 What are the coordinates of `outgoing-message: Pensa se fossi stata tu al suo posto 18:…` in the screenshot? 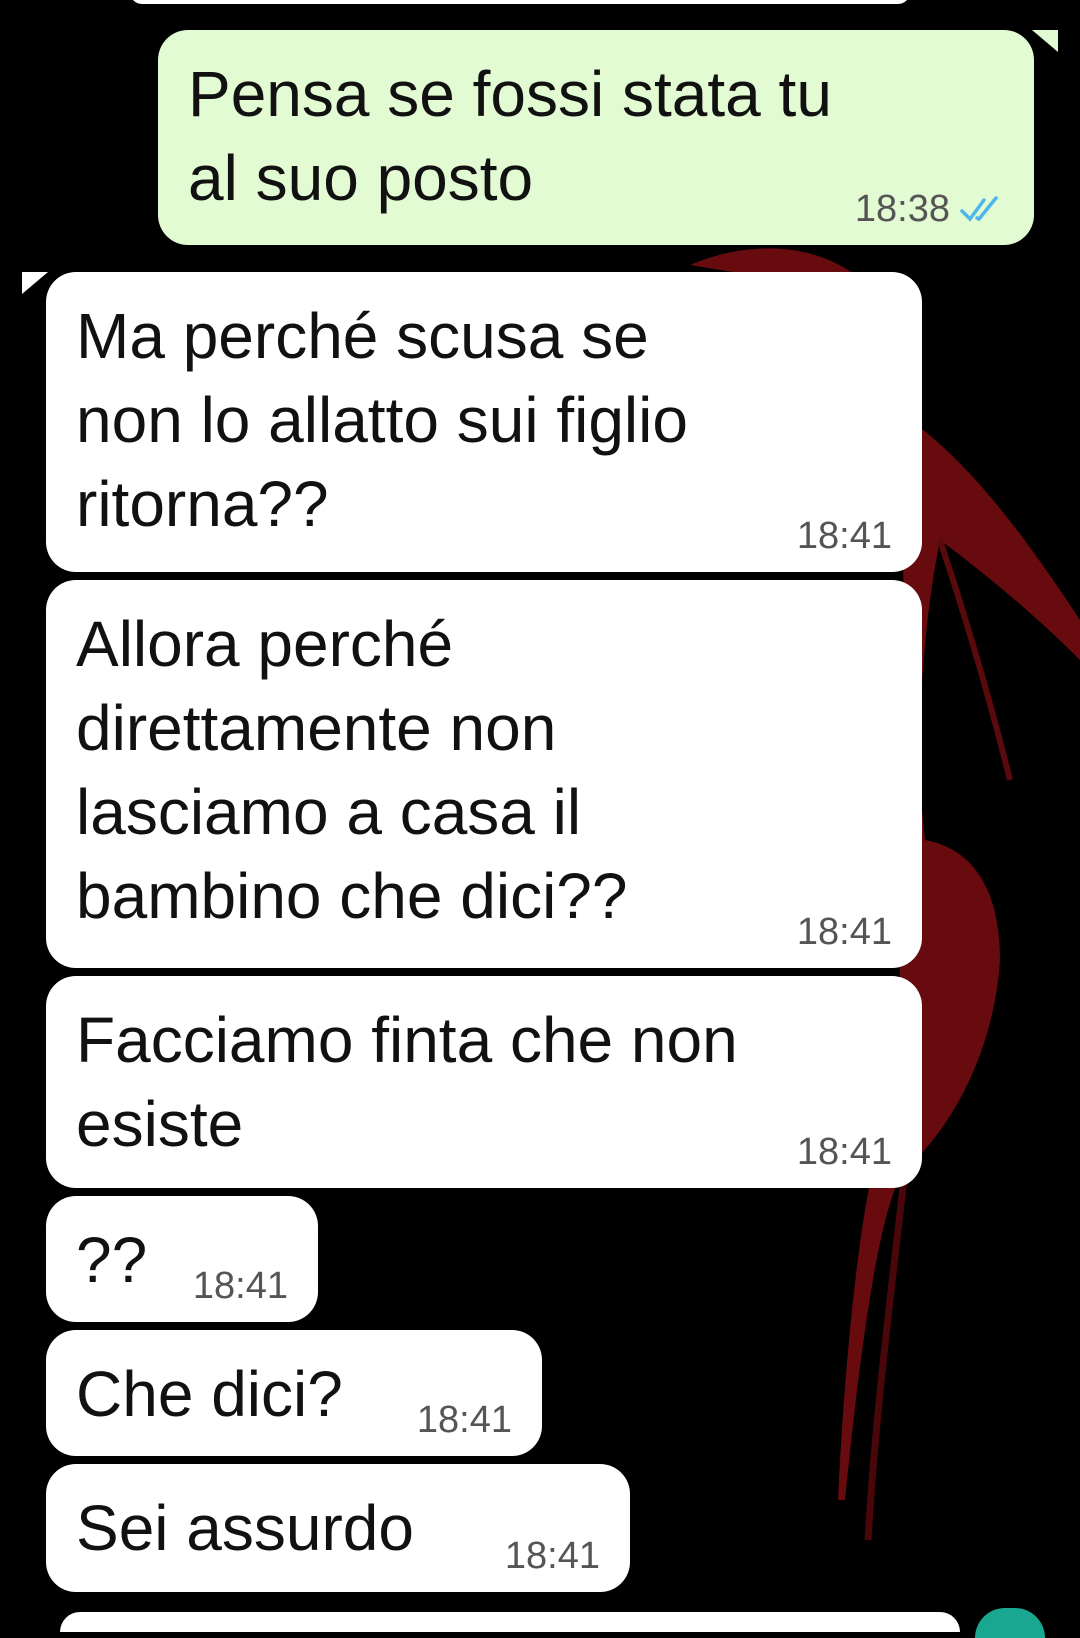 It's located at (596, 137).